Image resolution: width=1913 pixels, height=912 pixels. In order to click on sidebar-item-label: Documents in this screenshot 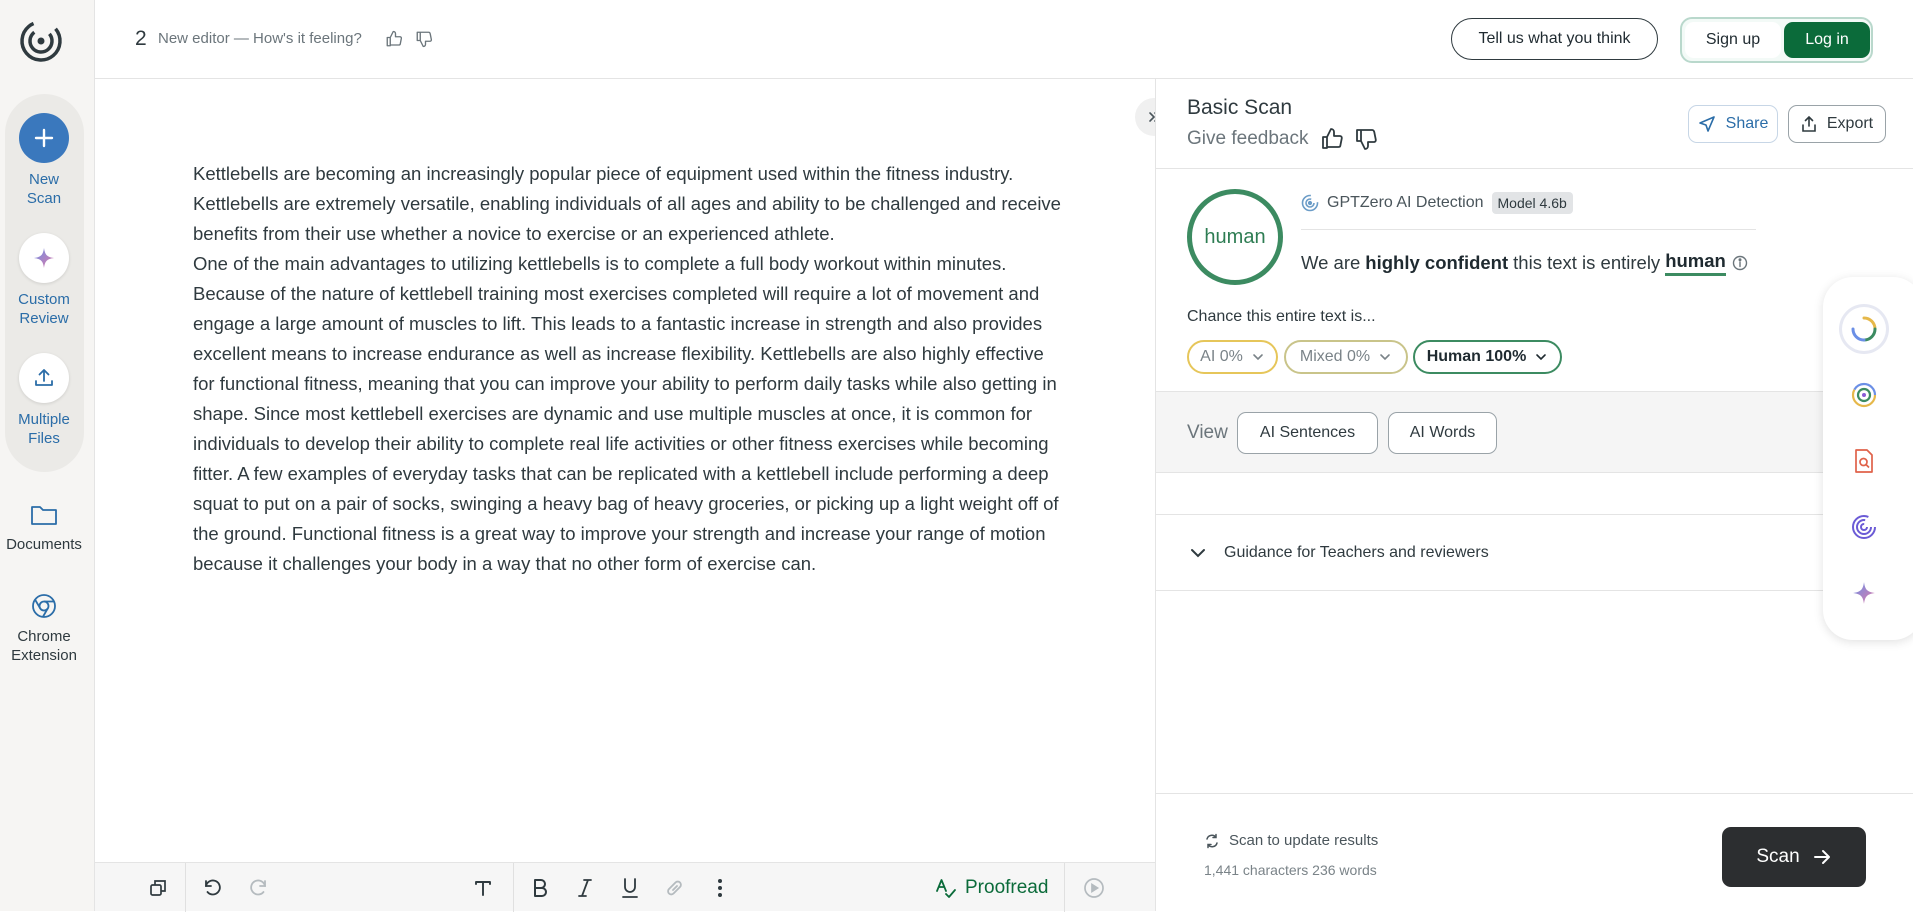, I will do `click(44, 544)`.